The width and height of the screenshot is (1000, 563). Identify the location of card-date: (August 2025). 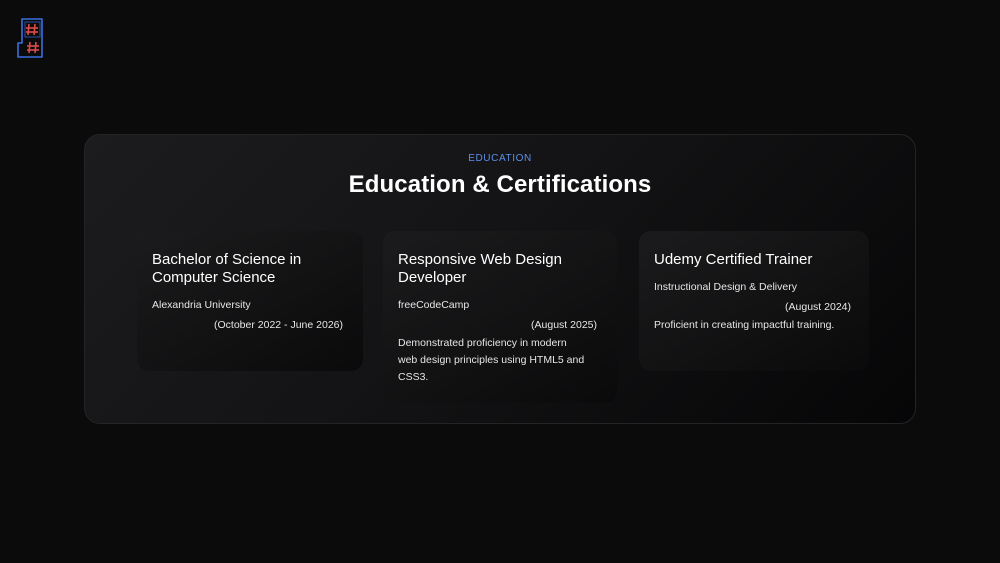
(564, 325).